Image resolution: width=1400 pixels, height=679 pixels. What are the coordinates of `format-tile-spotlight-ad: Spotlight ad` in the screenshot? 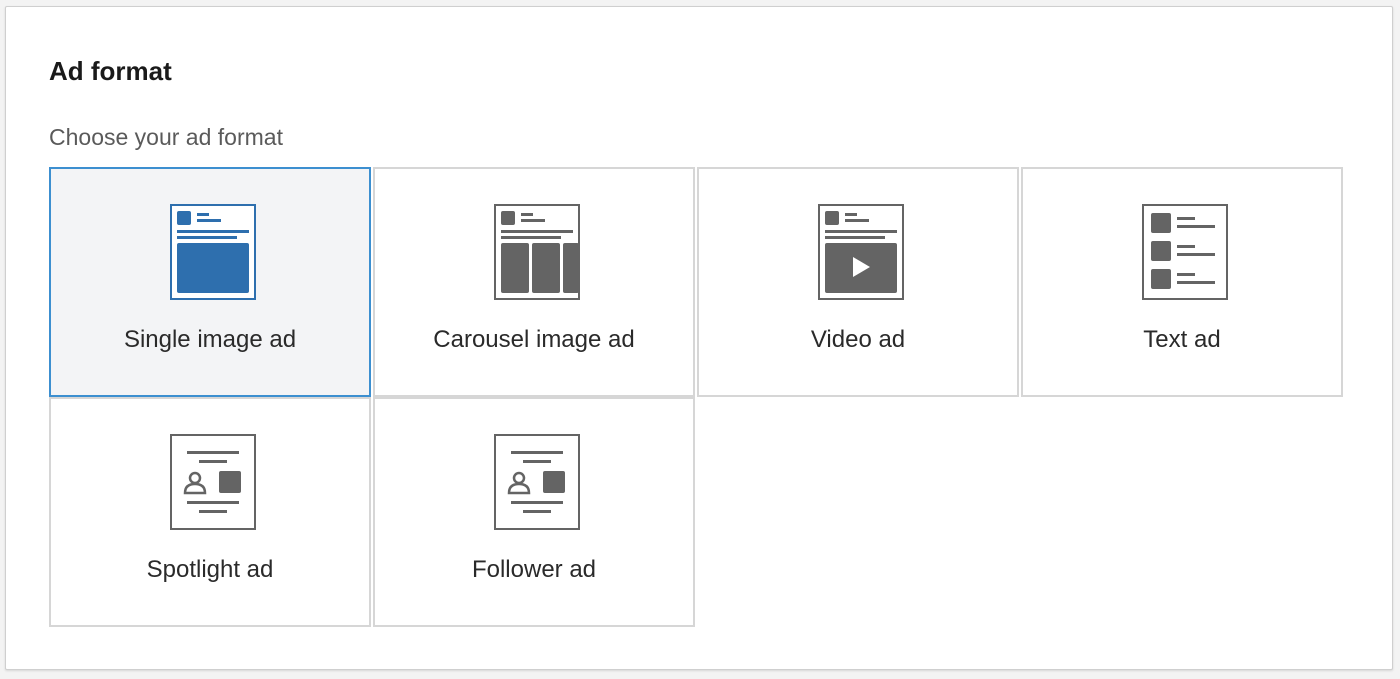 It's located at (210, 512).